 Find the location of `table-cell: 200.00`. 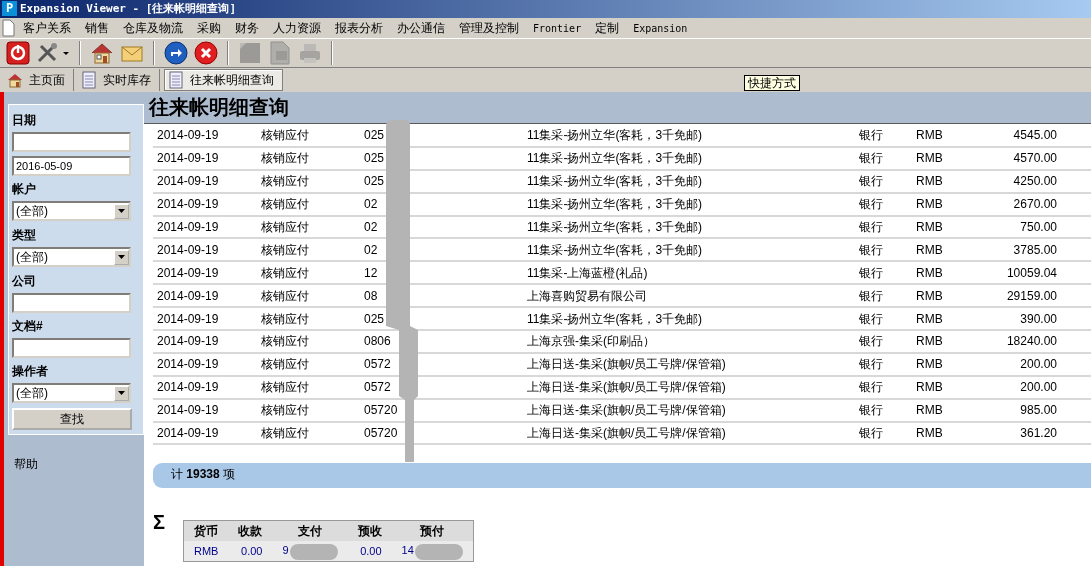

table-cell: 200.00 is located at coordinates (1019, 364).